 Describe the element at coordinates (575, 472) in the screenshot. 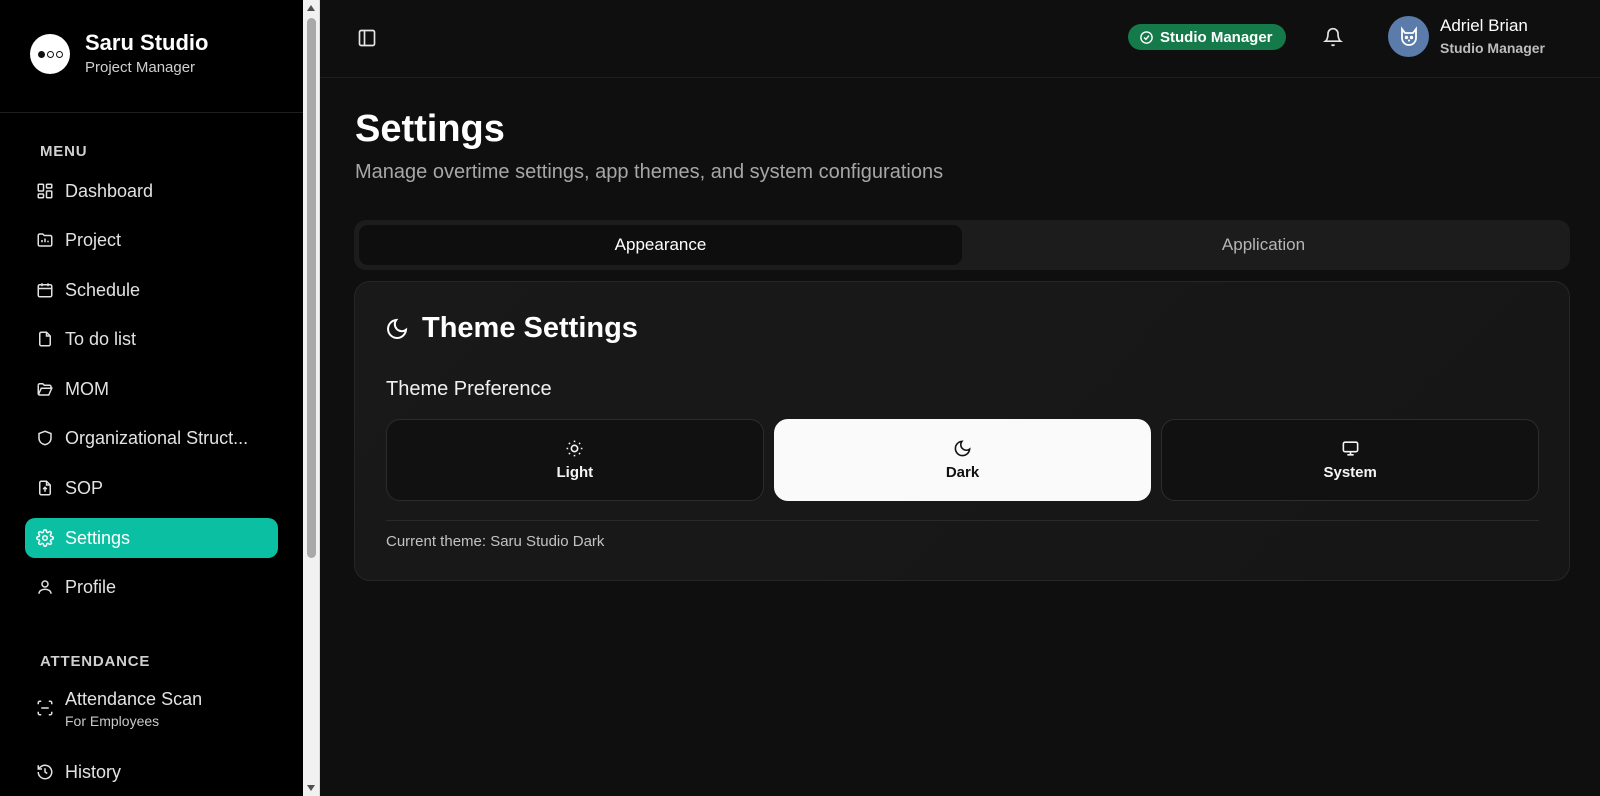

I see `theme-option-label: Light` at that location.